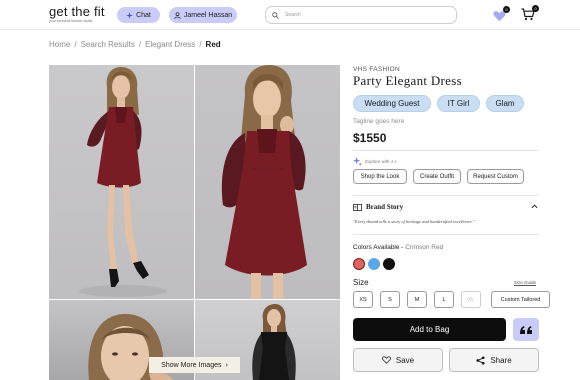 The width and height of the screenshot is (580, 380). I want to click on save-button: Save, so click(398, 360).